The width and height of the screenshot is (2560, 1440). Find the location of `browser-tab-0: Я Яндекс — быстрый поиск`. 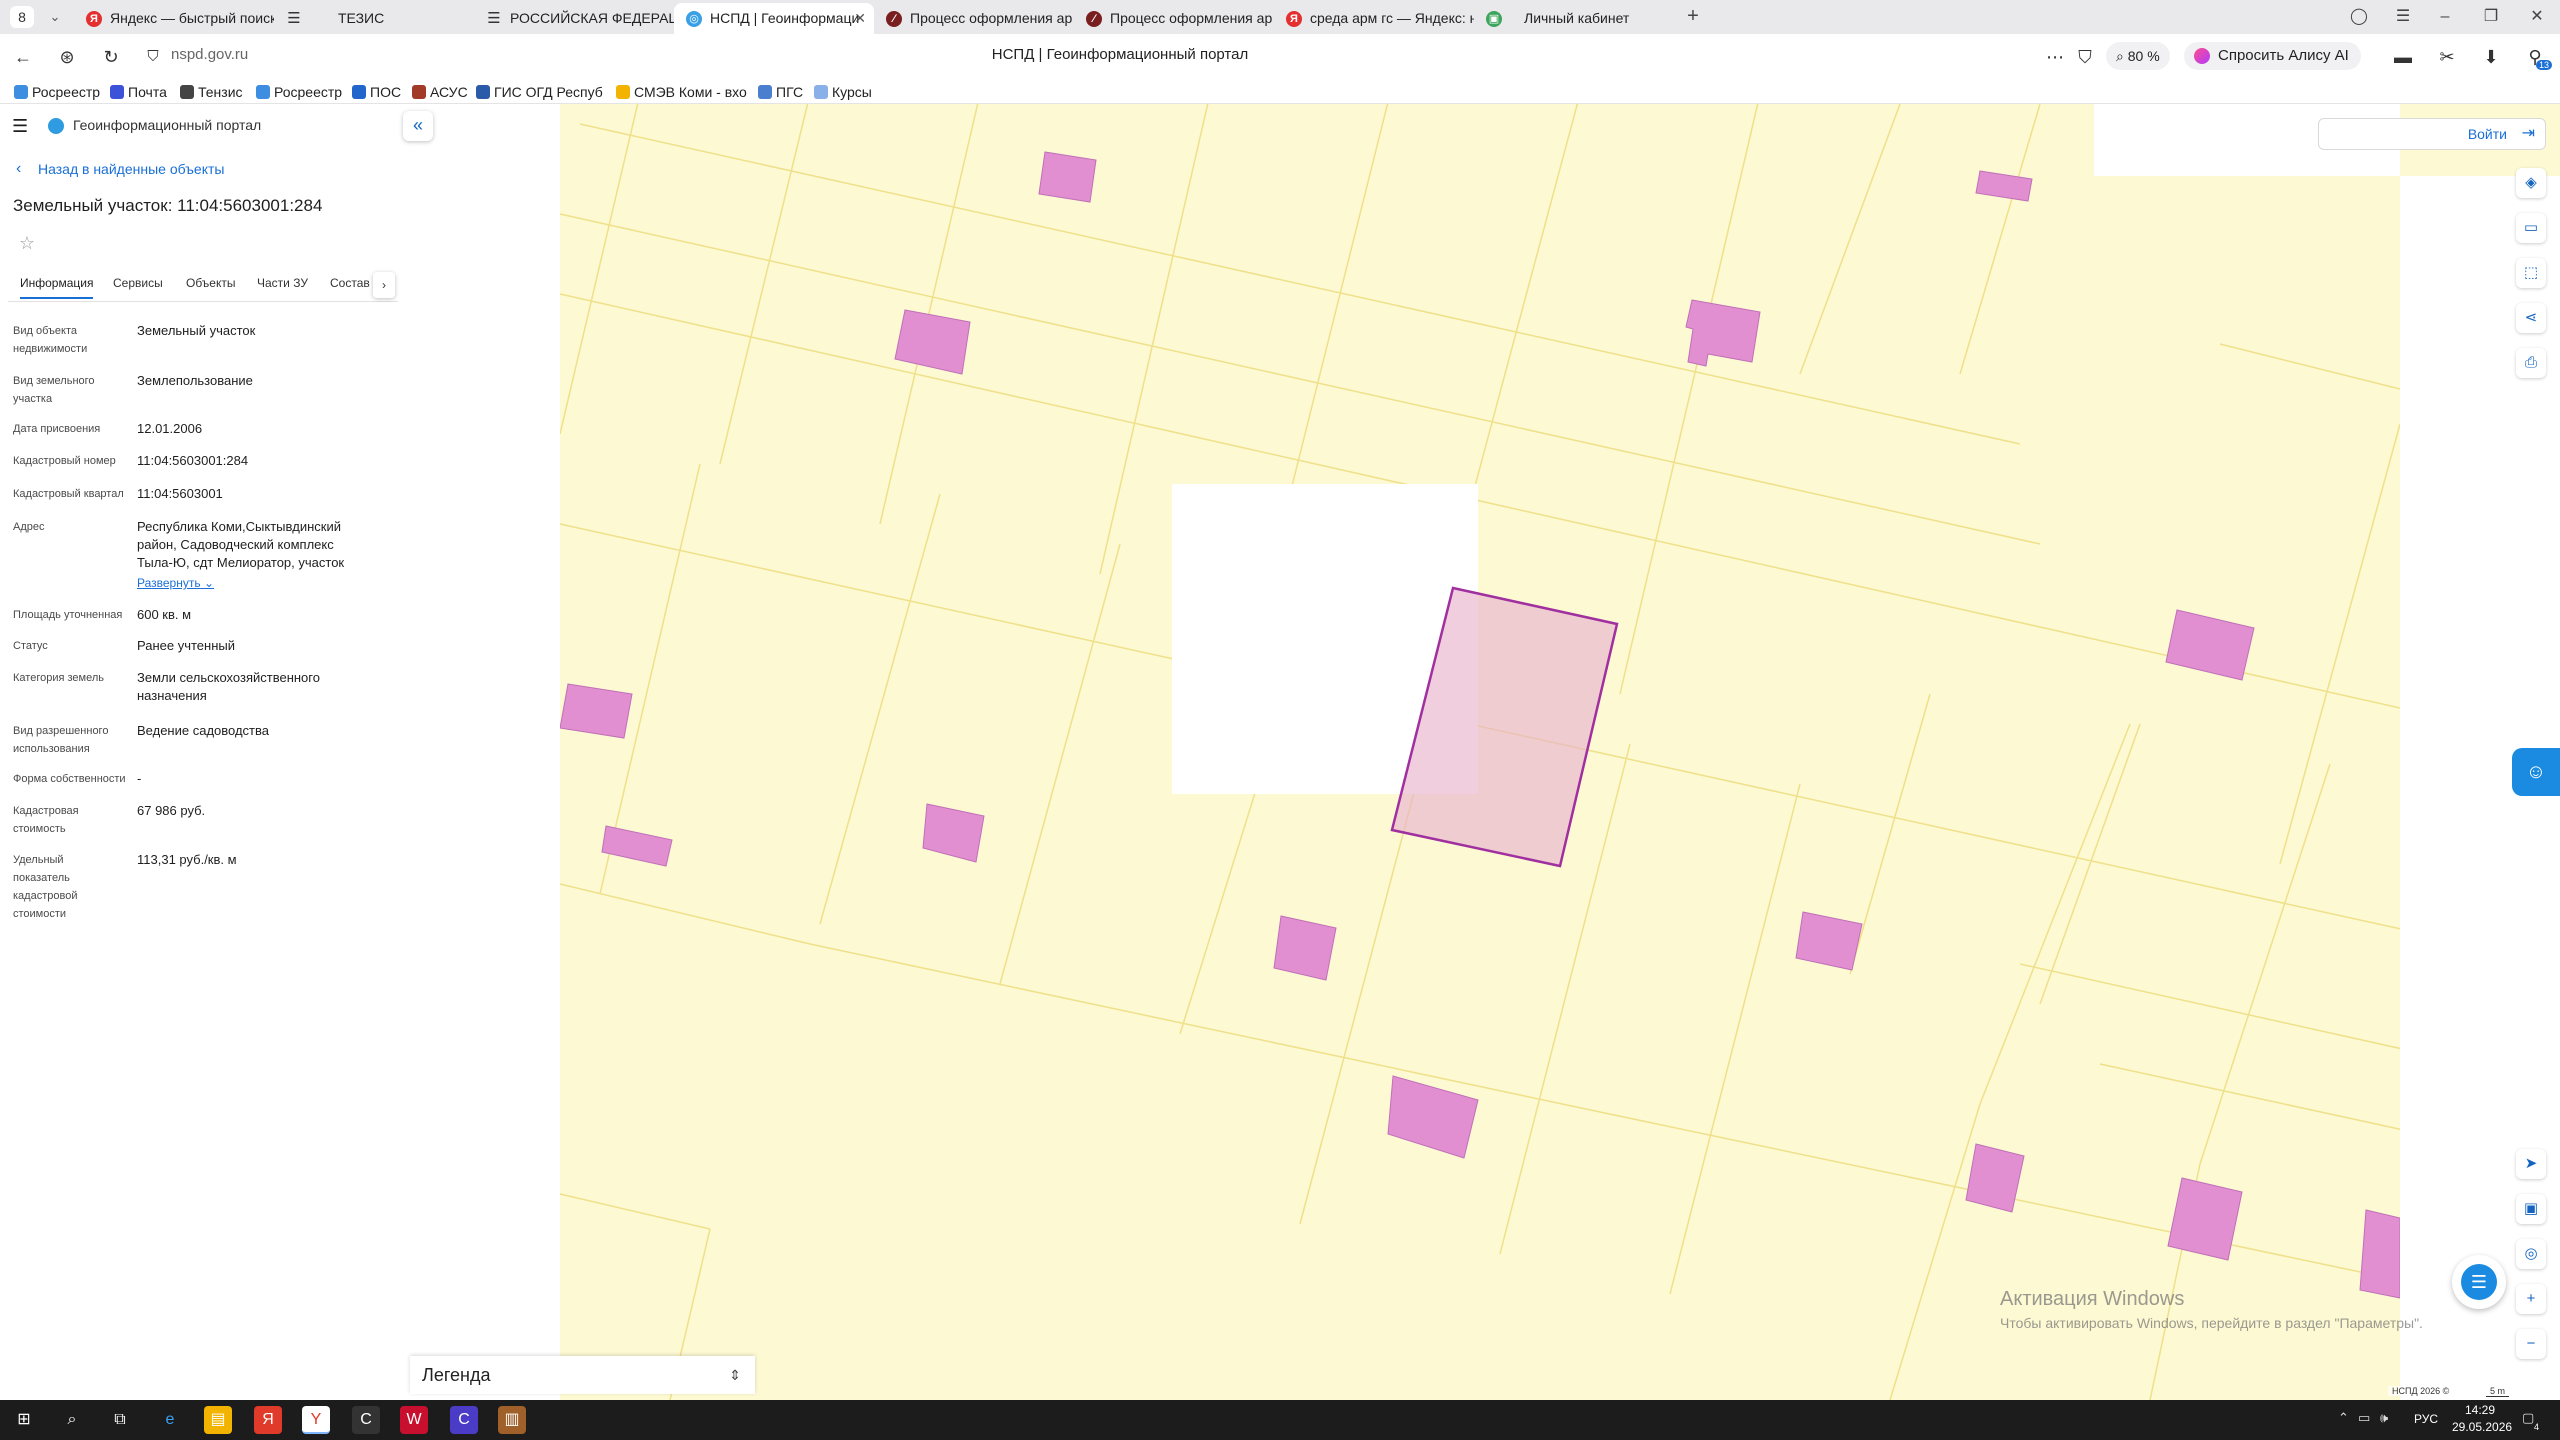

browser-tab-0: Я Яндекс — быстрый поиск is located at coordinates (174, 18).